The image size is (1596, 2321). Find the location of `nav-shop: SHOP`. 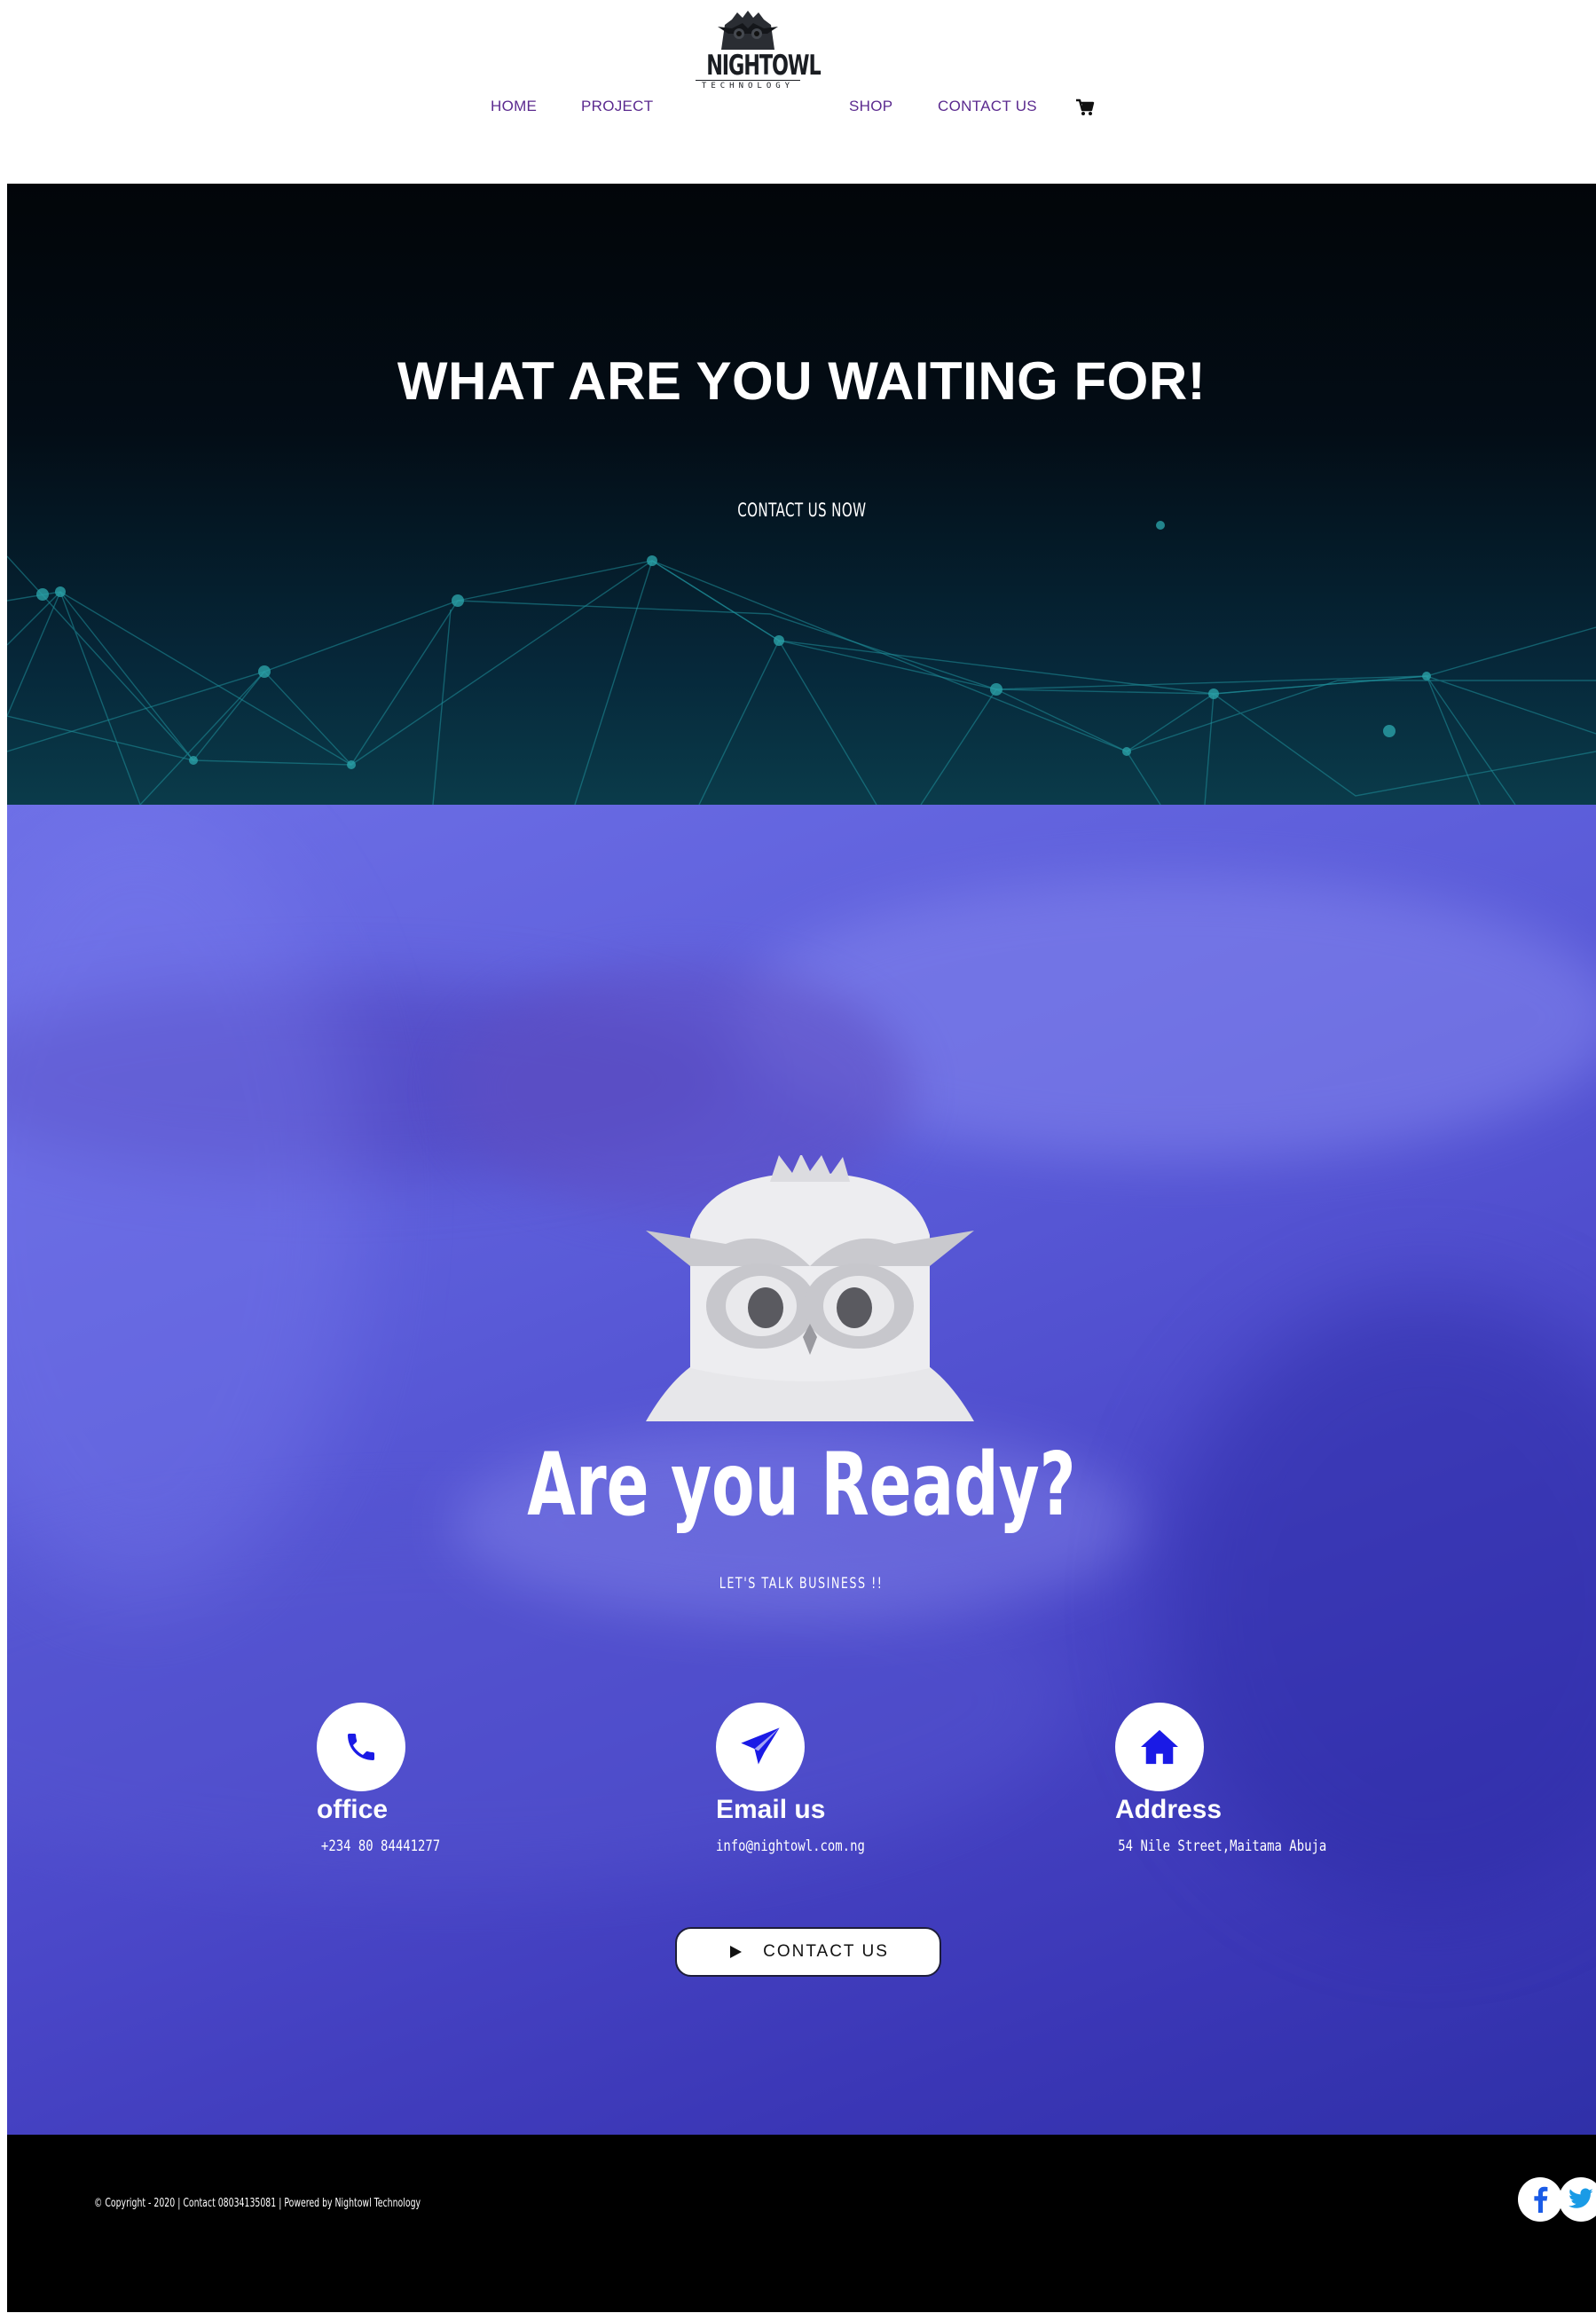

nav-shop: SHOP is located at coordinates (870, 106).